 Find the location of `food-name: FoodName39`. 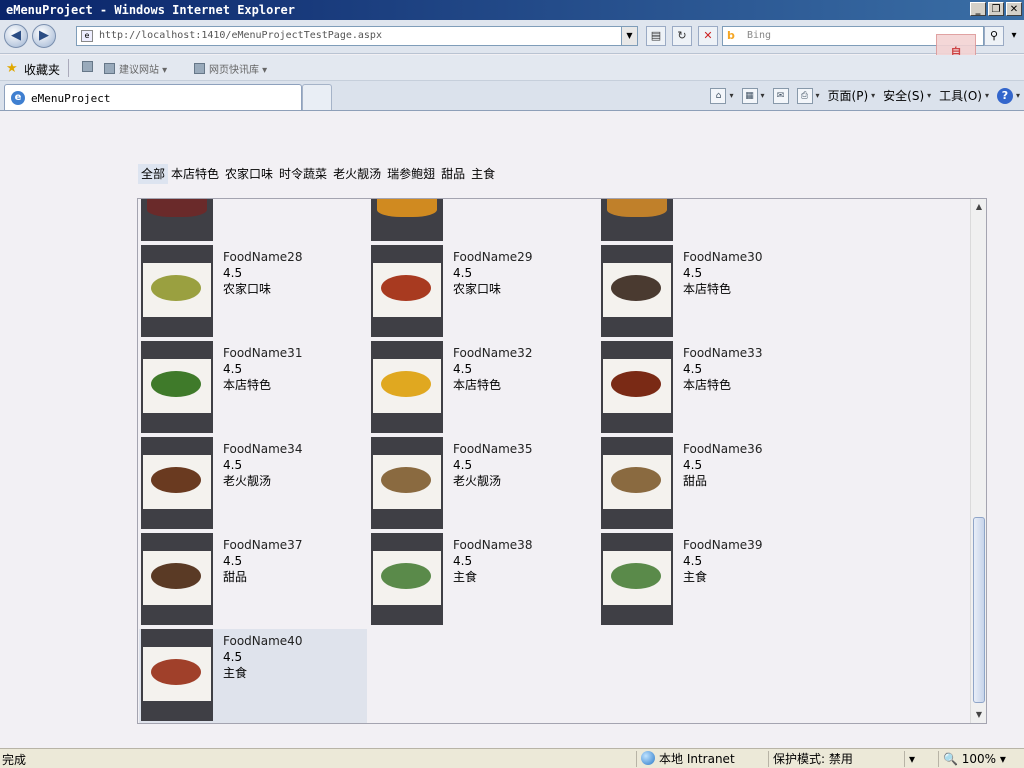

food-name: FoodName39 is located at coordinates (722, 545).